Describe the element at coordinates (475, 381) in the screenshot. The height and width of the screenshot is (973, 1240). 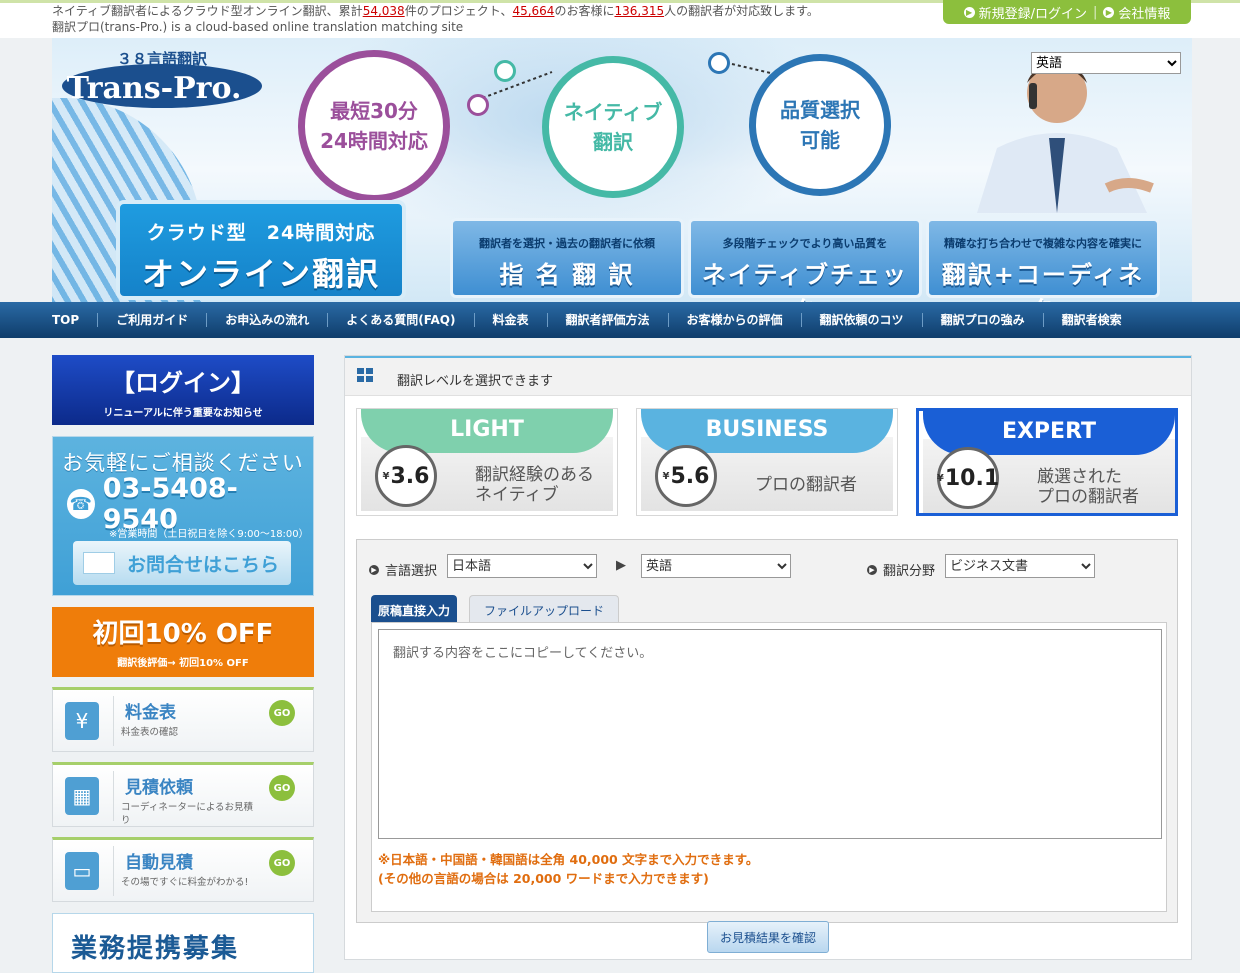
I see `panel-title: 翻訳レベルを選択できます` at that location.